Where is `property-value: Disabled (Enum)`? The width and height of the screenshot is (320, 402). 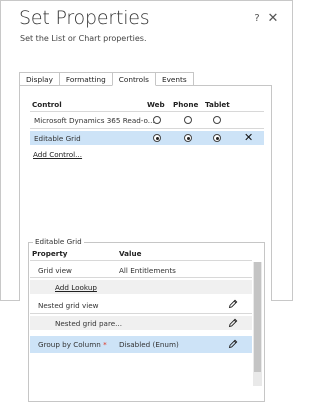
property-value: Disabled (Enum) is located at coordinates (149, 344).